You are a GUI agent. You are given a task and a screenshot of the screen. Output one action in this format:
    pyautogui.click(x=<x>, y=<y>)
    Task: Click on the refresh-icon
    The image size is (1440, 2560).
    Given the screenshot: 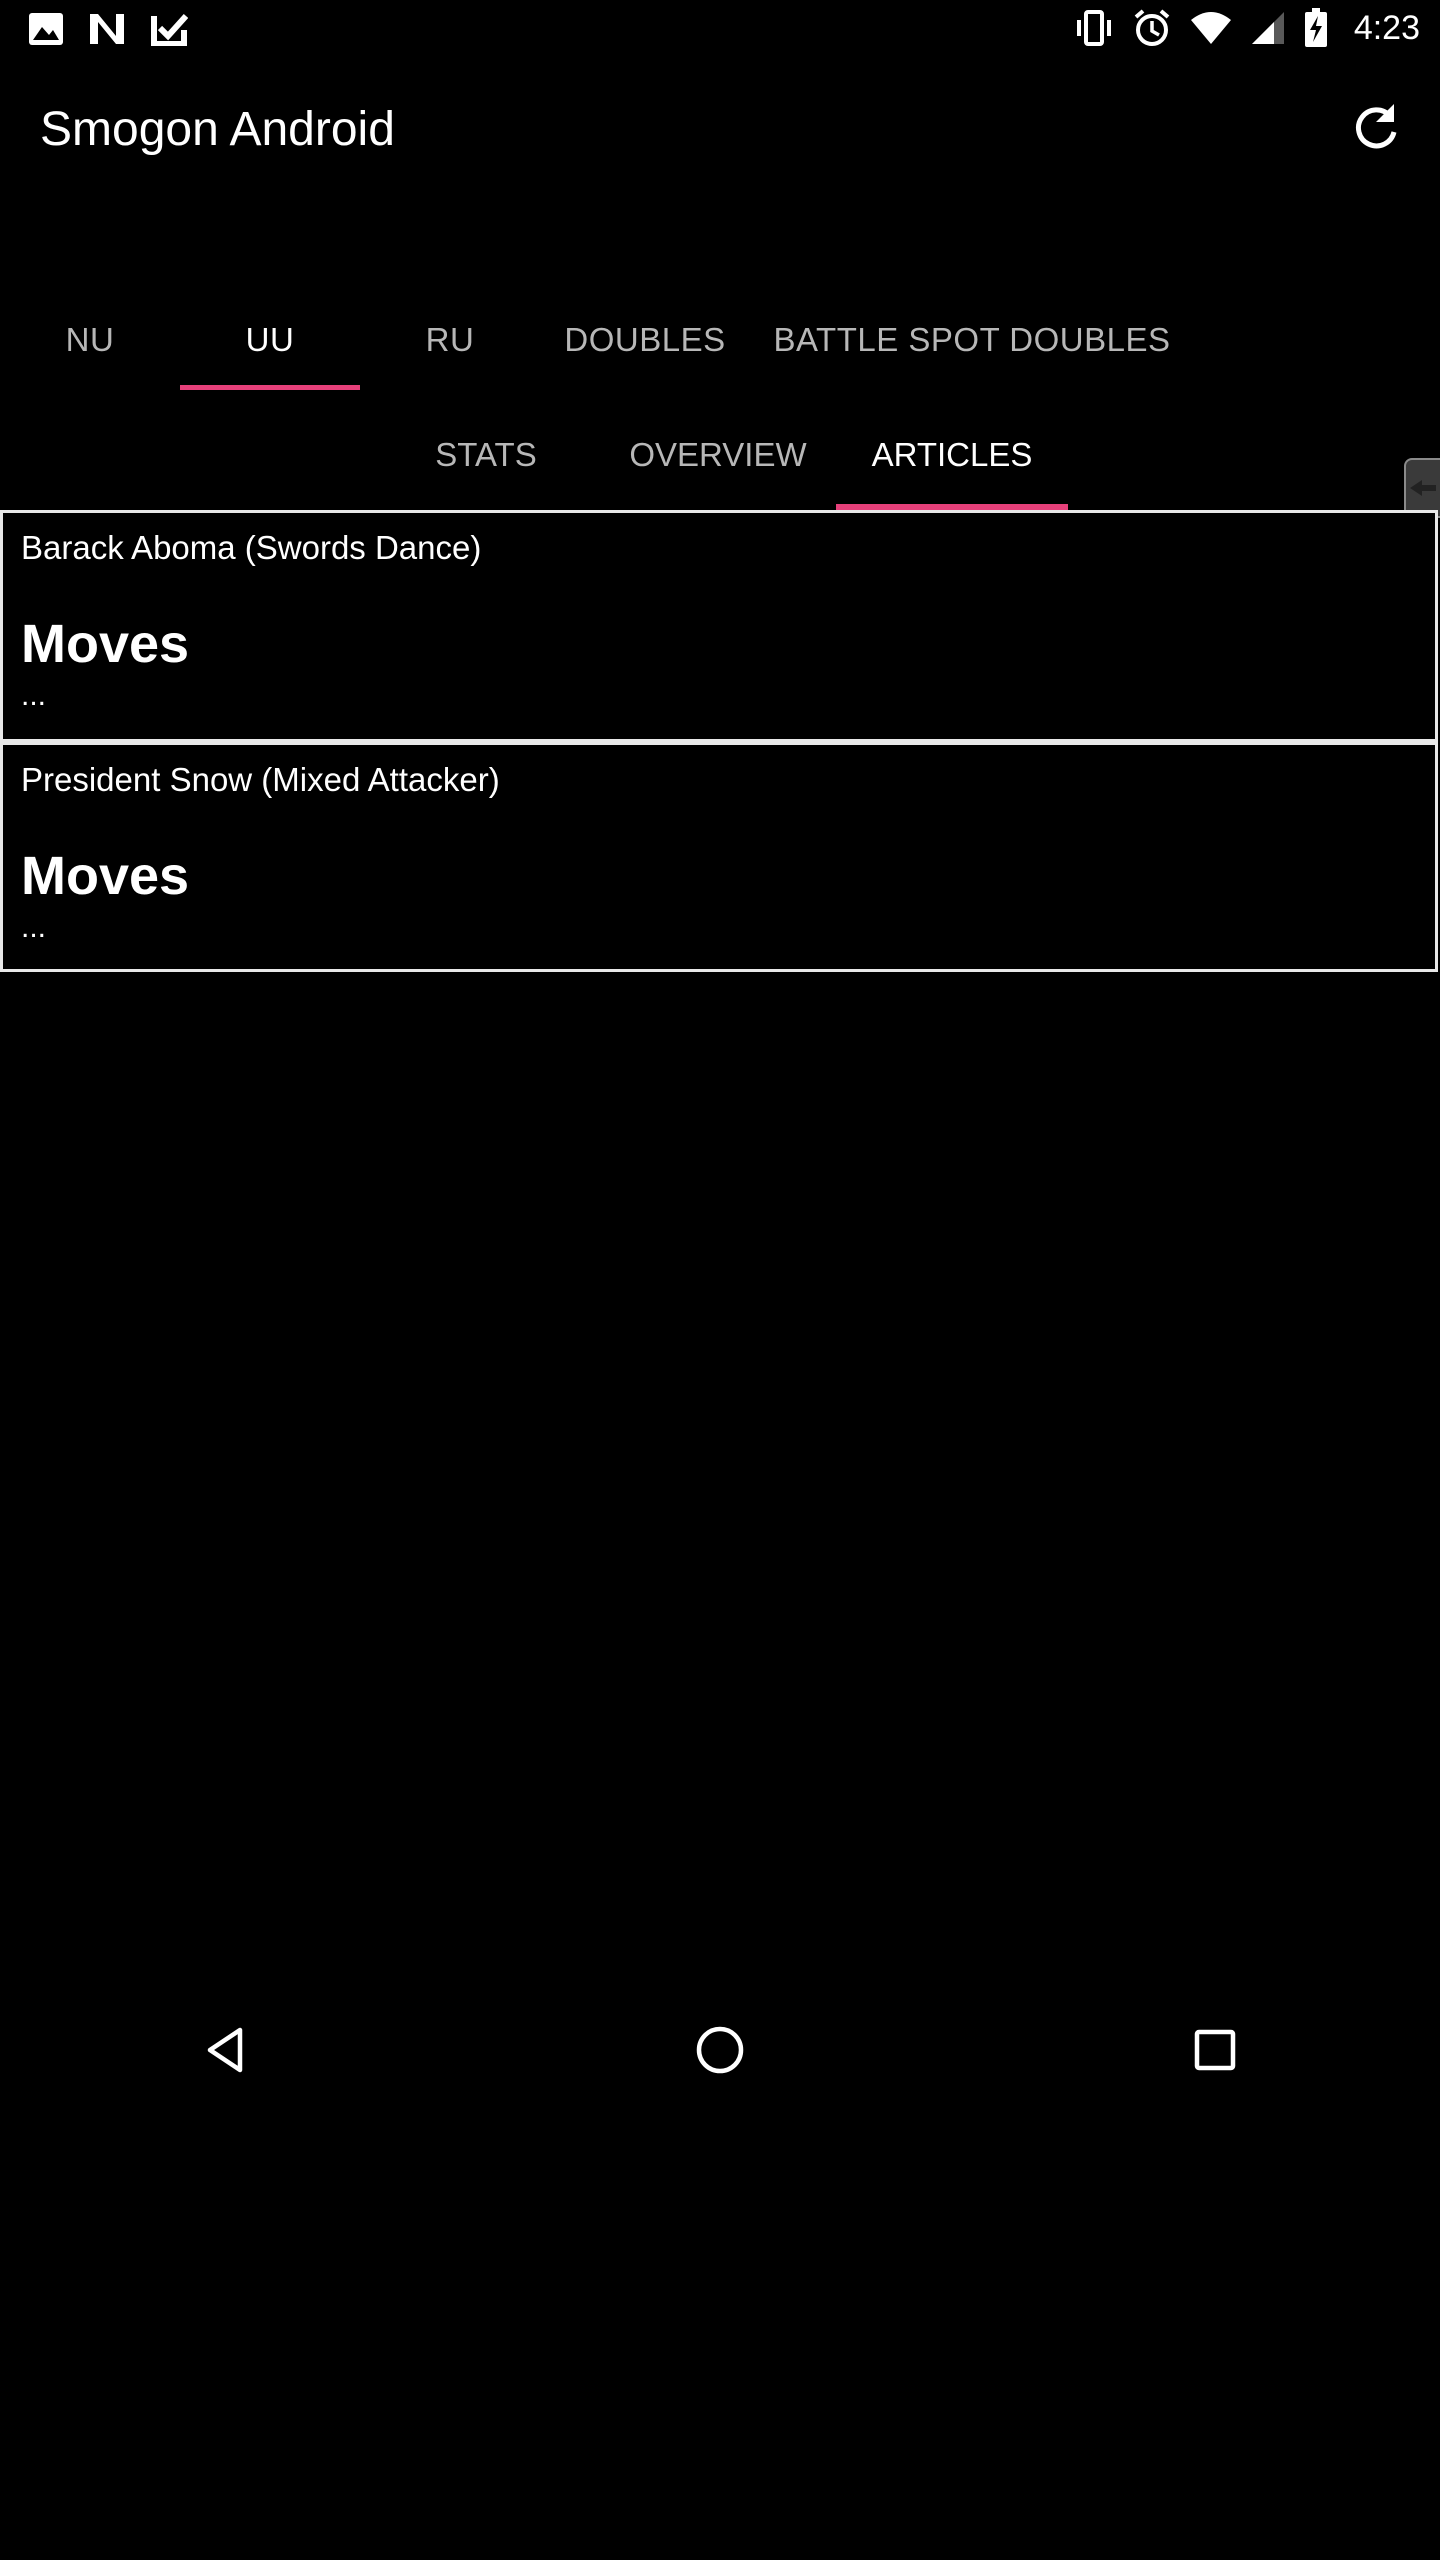 What is the action you would take?
    pyautogui.click(x=1376, y=128)
    